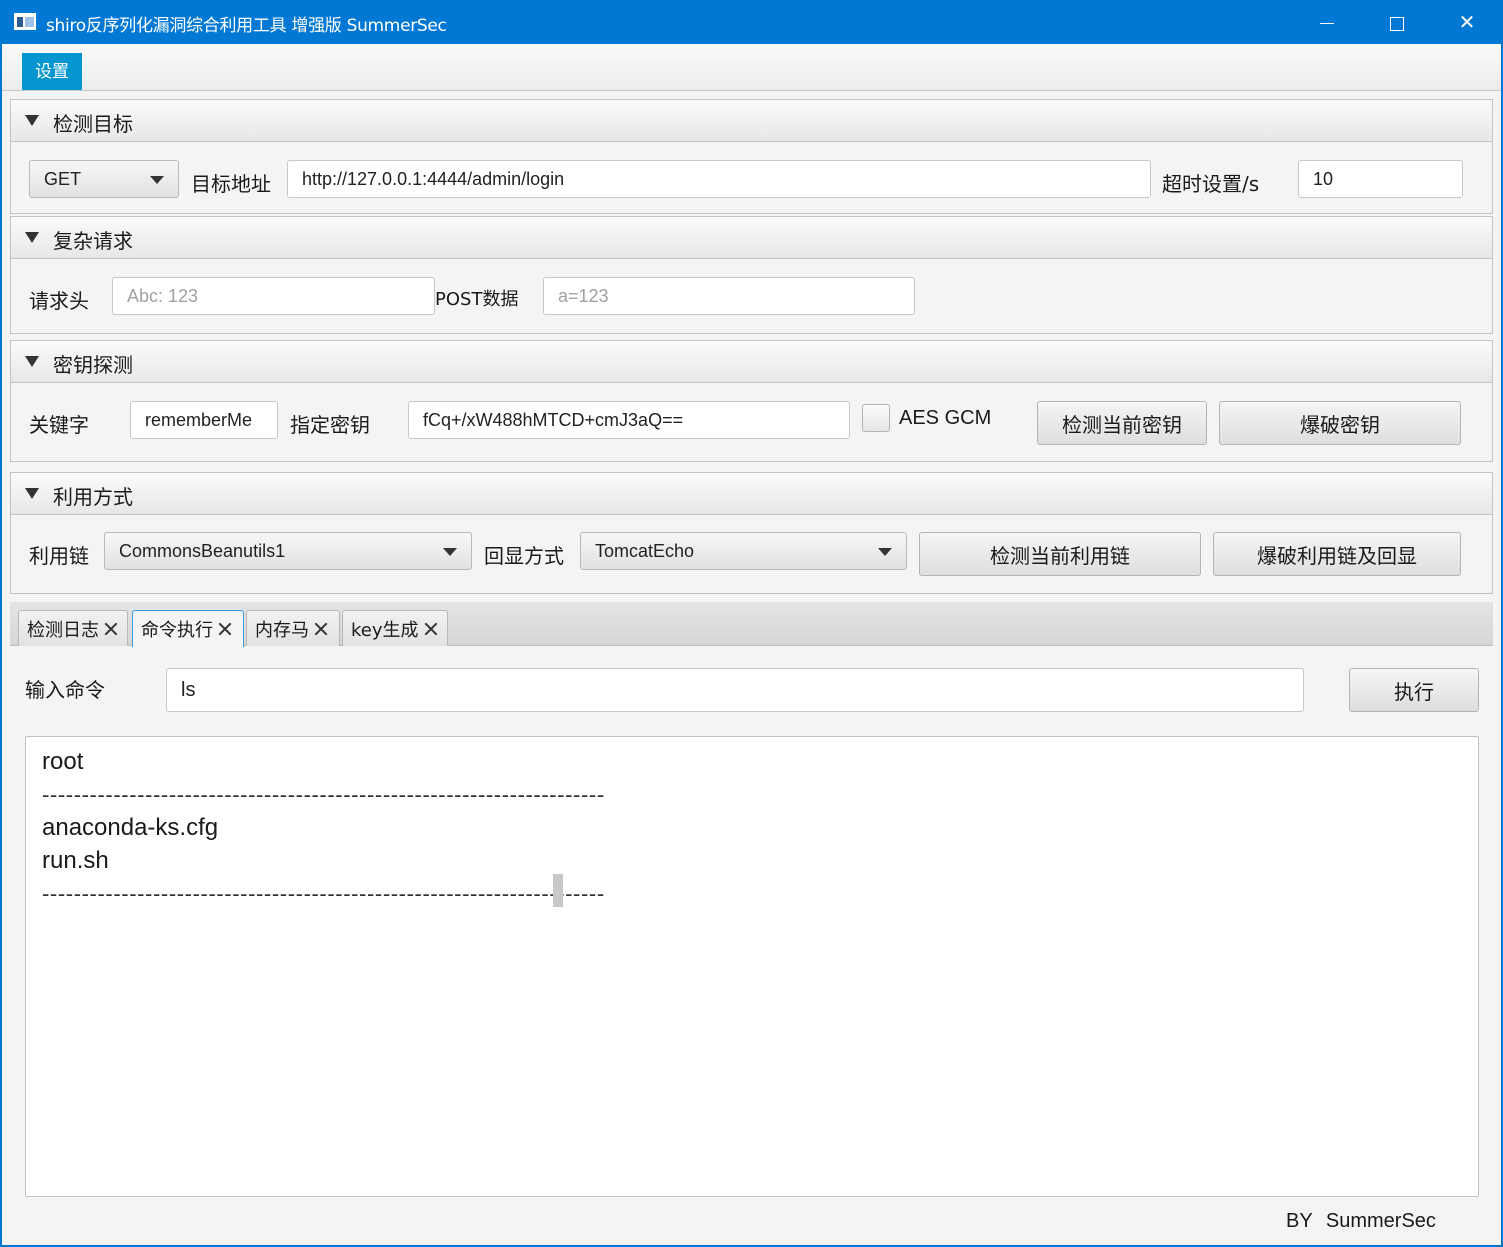 This screenshot has width=1503, height=1247. What do you see at coordinates (751, 67) in the screenshot?
I see `menu-bar: 设置` at bounding box center [751, 67].